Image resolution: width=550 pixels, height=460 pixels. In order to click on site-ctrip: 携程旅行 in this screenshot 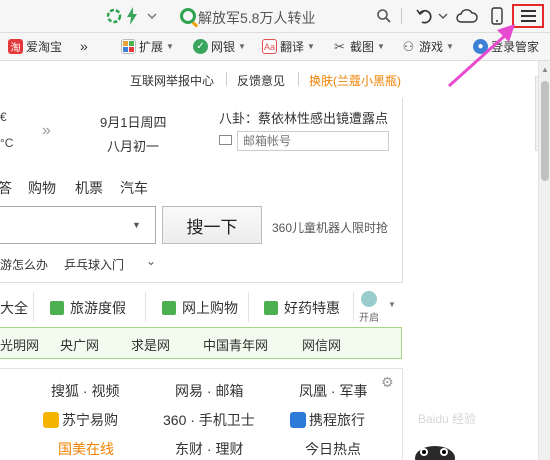, I will do `click(327, 420)`.